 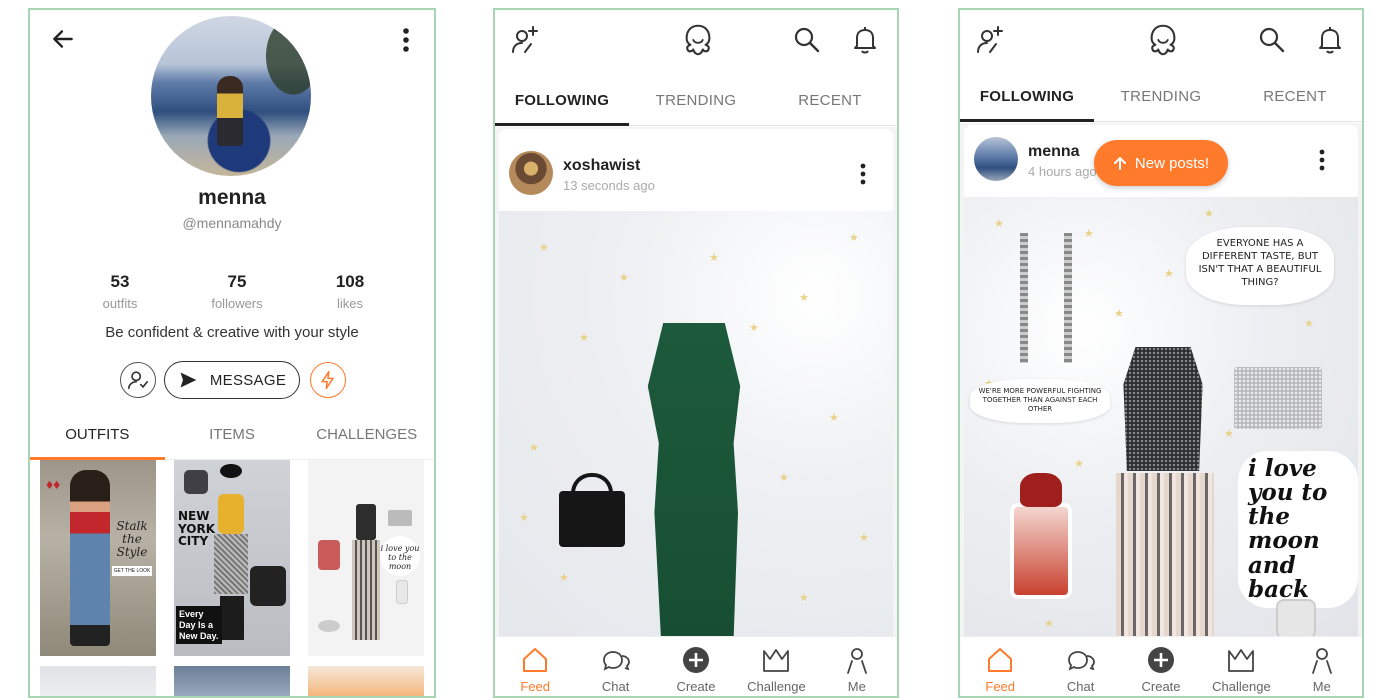 I want to click on lightning-icon, so click(x=327, y=380).